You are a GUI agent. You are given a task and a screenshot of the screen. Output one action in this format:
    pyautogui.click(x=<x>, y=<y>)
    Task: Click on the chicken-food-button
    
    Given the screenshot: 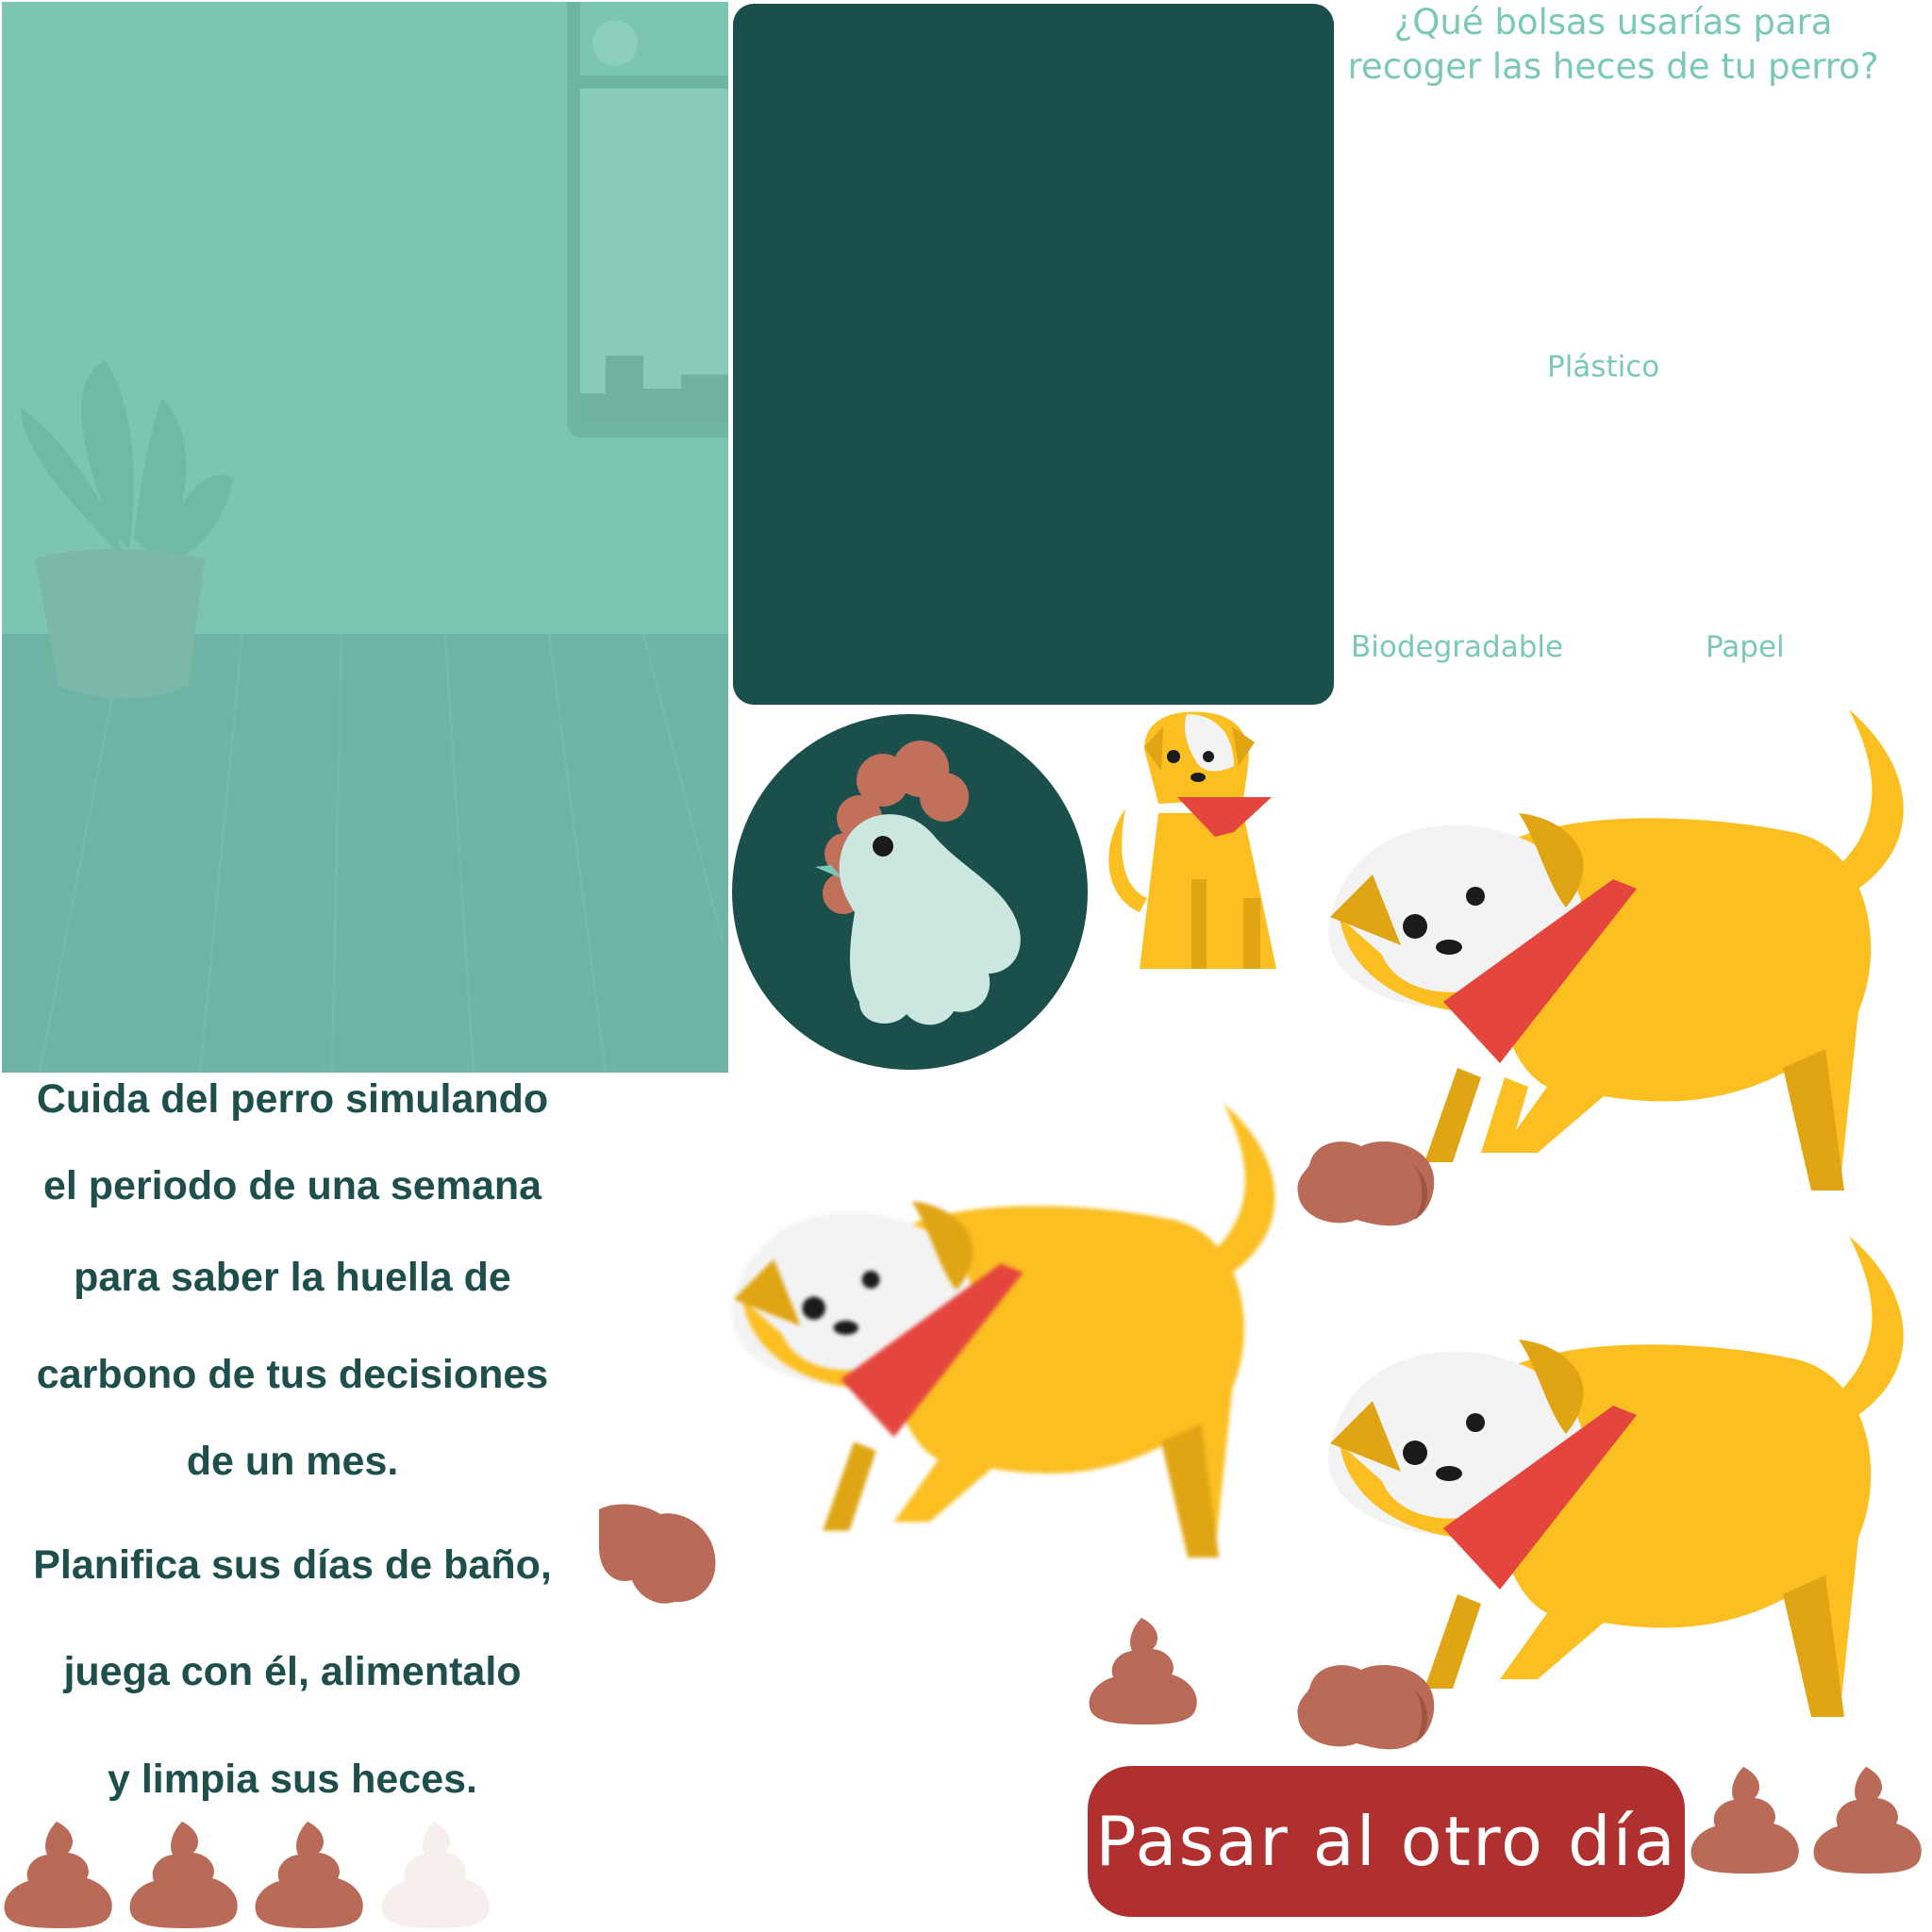 What is the action you would take?
    pyautogui.click(x=910, y=892)
    